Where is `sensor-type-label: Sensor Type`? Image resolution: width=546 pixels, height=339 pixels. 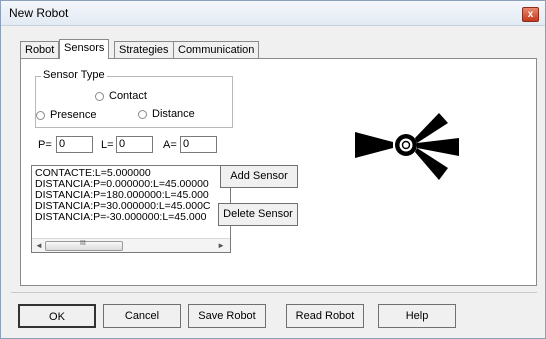
sensor-type-label: Sensor Type is located at coordinates (74, 75).